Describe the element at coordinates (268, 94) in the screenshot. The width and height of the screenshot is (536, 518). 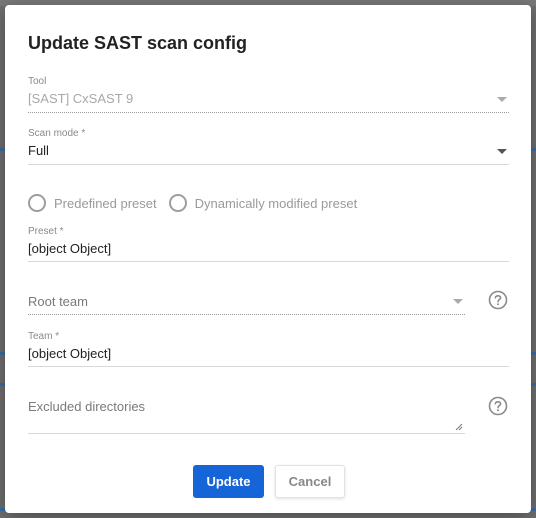
I see `tool-select: Tool [SAST] CxSAST 9` at that location.